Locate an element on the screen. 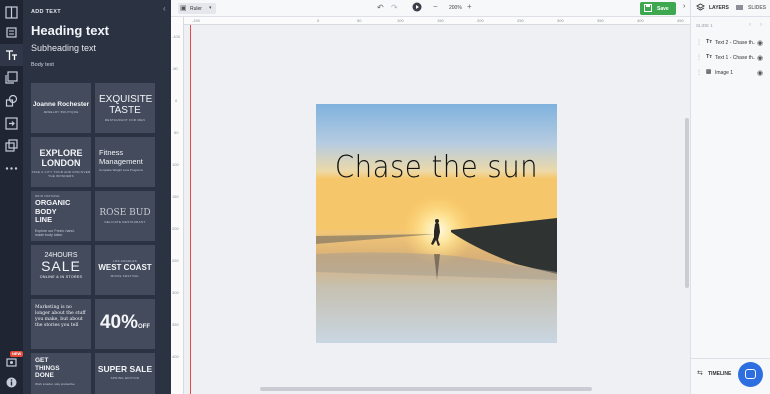  ruler-tick: 50 is located at coordinates (176, 132).